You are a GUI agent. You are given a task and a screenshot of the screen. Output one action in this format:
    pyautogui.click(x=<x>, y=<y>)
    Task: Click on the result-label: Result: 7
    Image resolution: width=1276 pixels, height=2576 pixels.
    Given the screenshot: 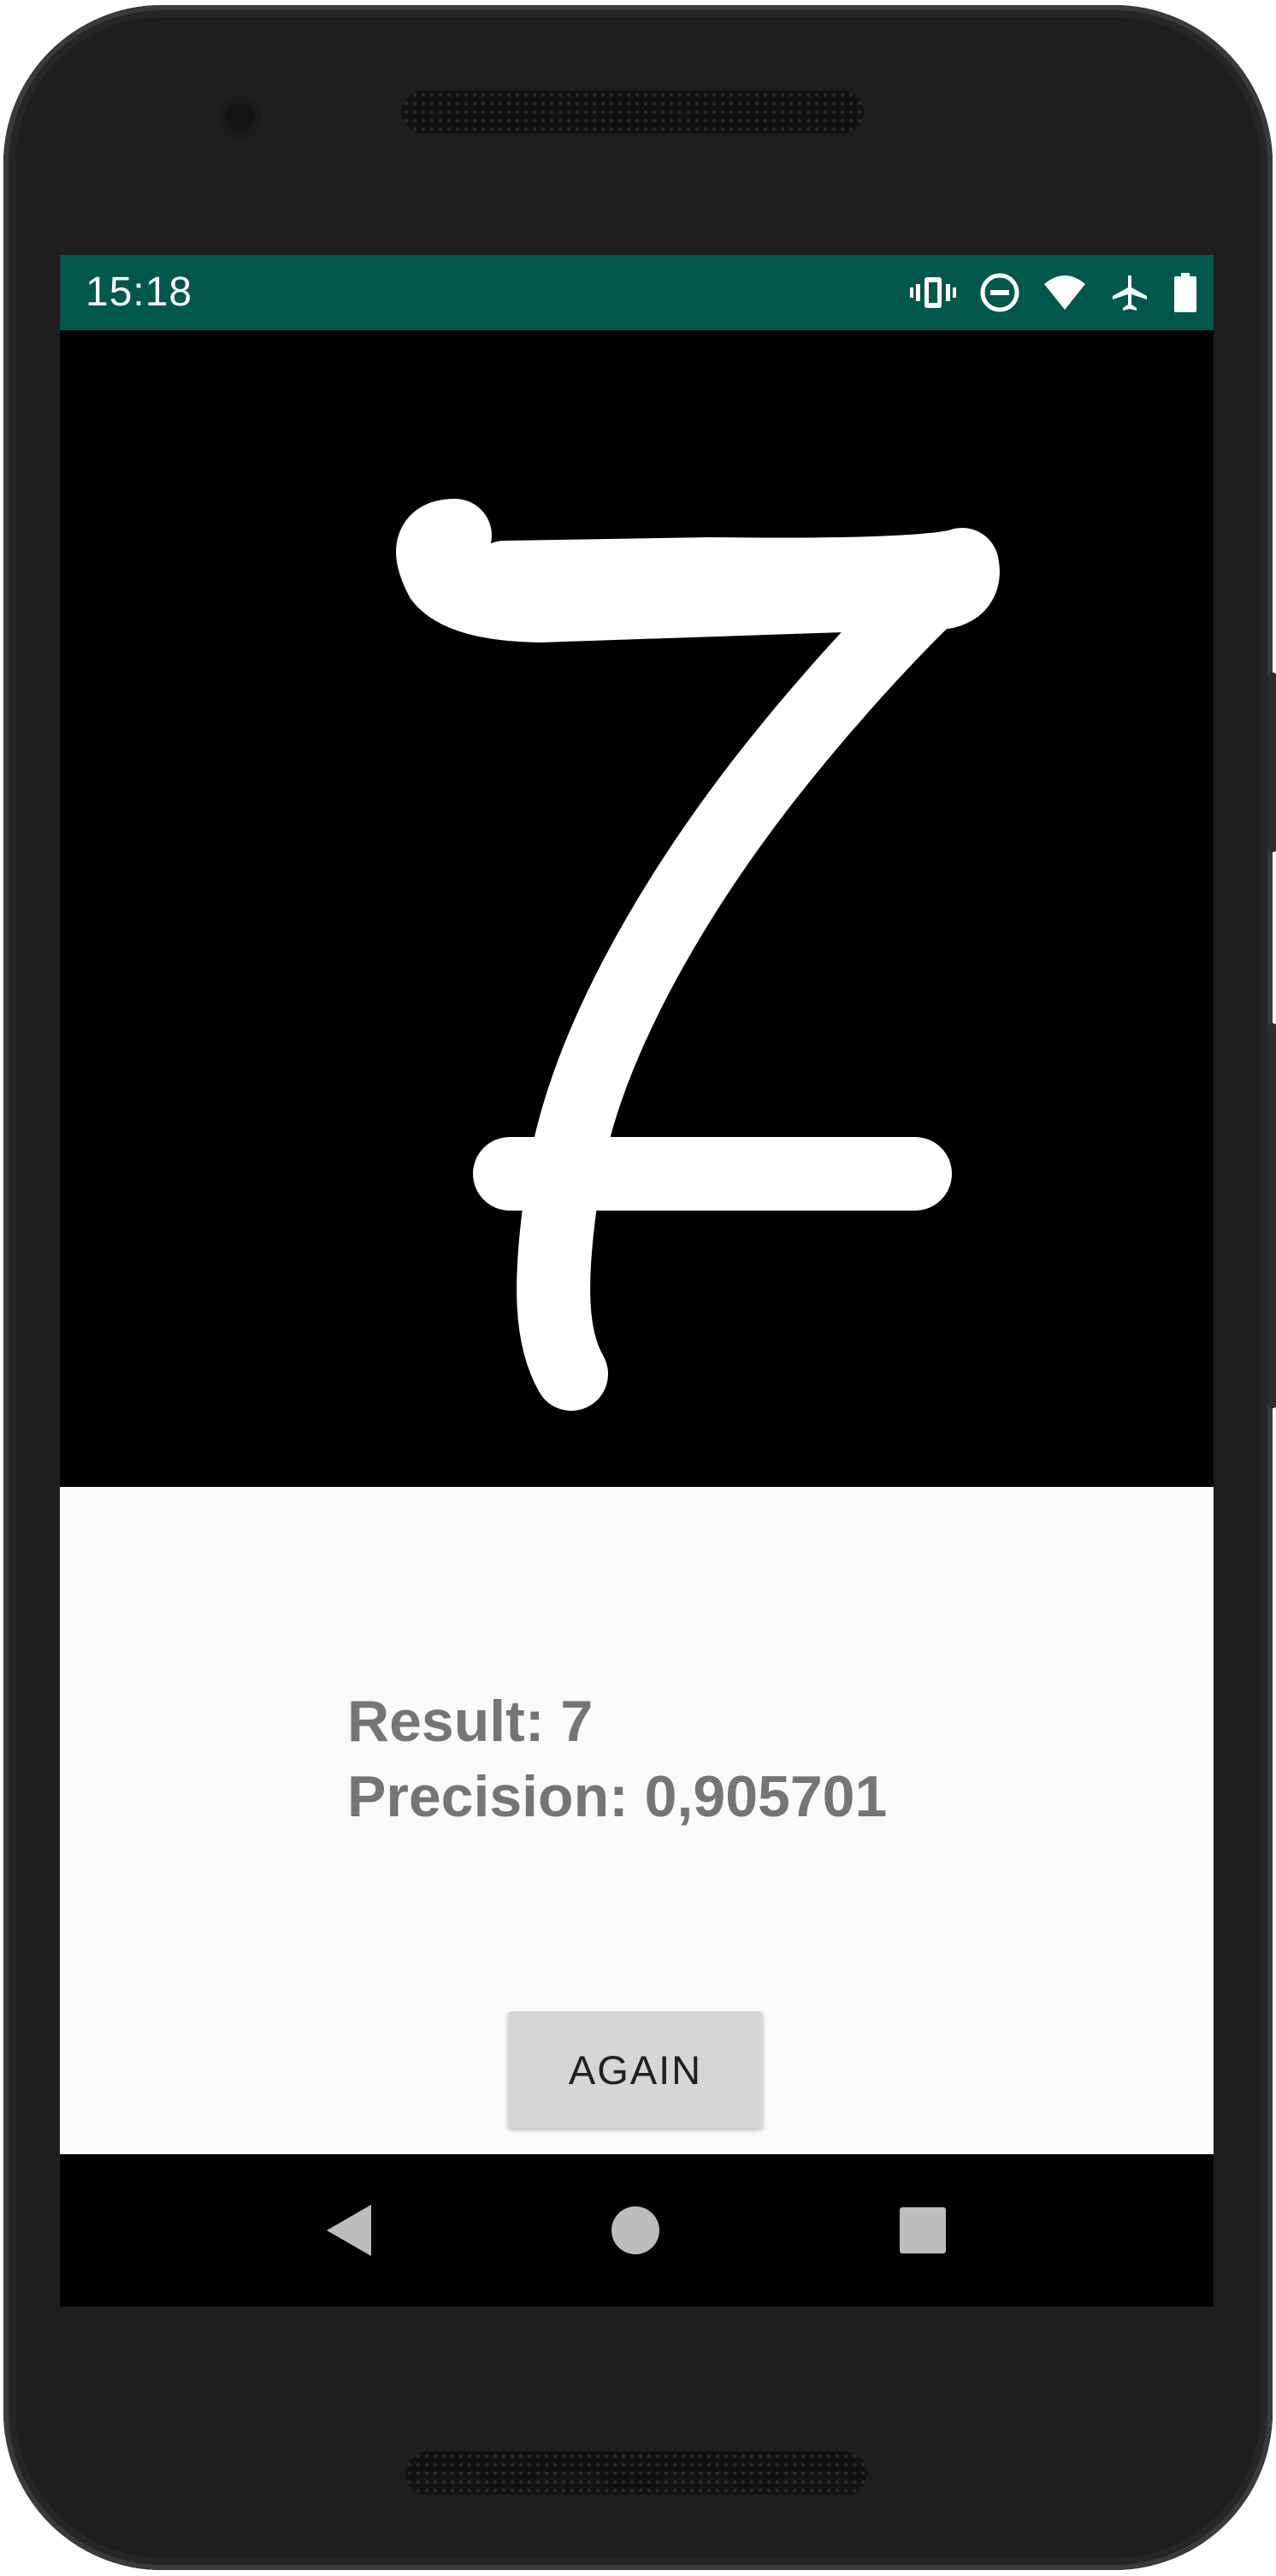 What is the action you would take?
    pyautogui.click(x=470, y=1721)
    